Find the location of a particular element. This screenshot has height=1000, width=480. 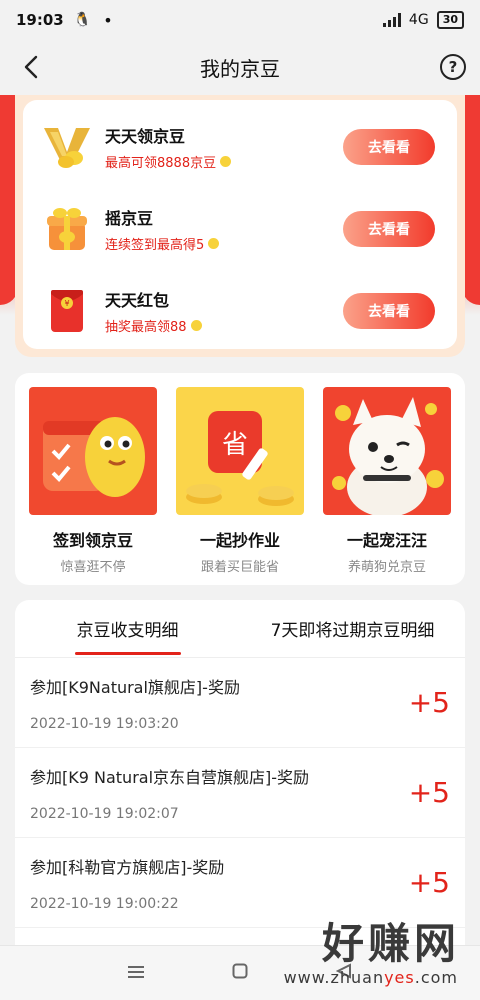

network-type: 4G is located at coordinates (418, 20).